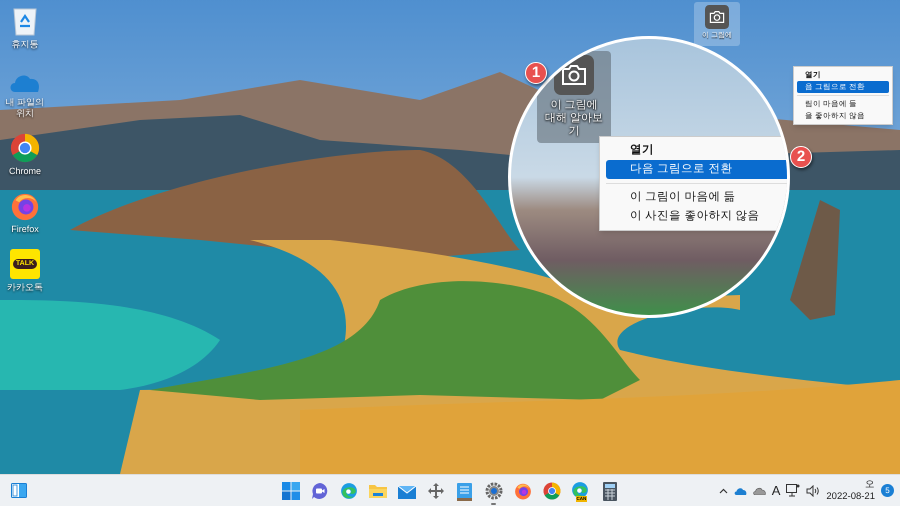  What do you see at coordinates (24, 171) in the screenshot?
I see `desktop-icon-label: Chrome` at bounding box center [24, 171].